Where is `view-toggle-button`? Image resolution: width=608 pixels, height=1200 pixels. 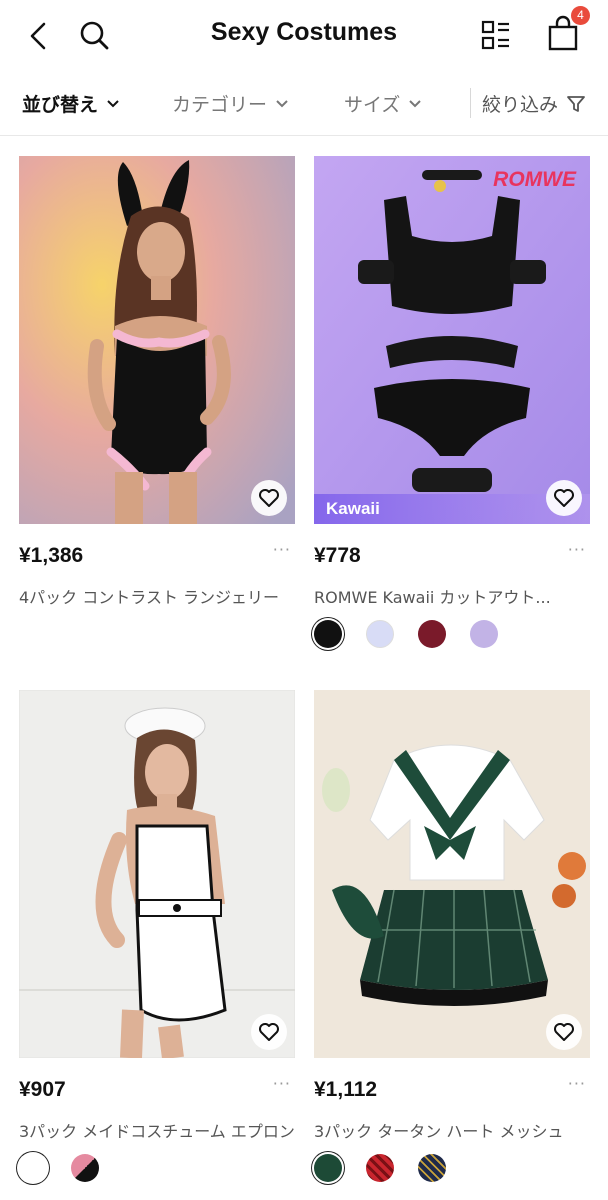
view-toggle-button is located at coordinates (496, 35).